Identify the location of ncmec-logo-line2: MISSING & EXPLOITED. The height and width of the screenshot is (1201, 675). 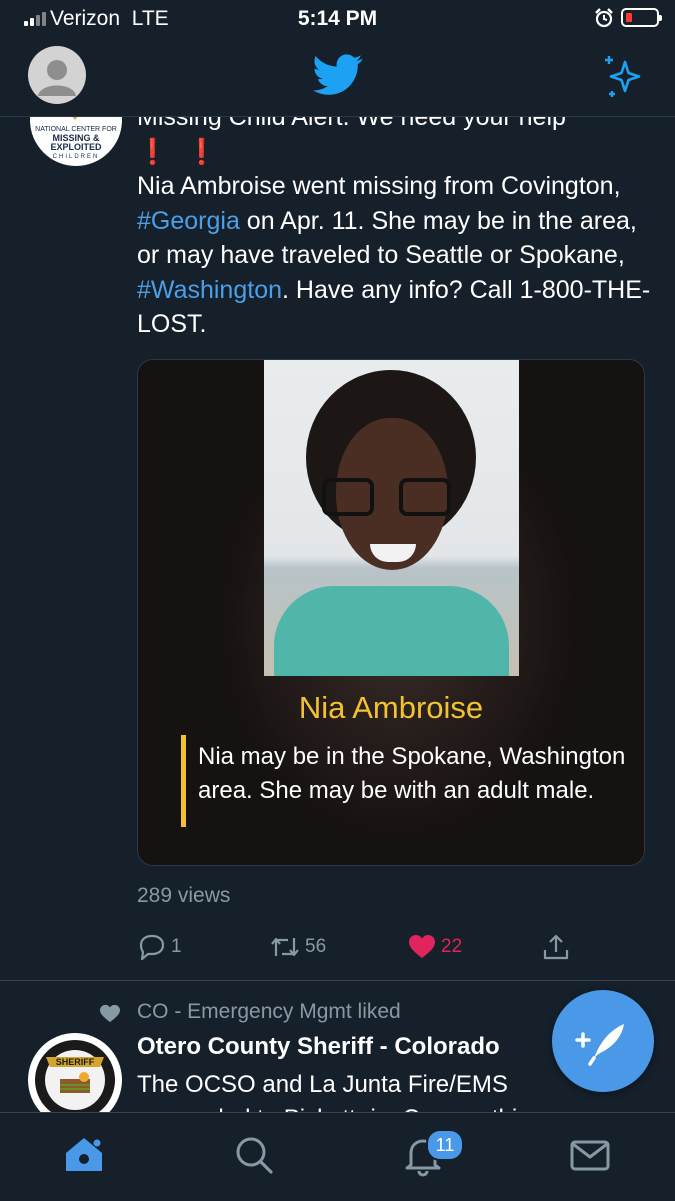
(76, 142).